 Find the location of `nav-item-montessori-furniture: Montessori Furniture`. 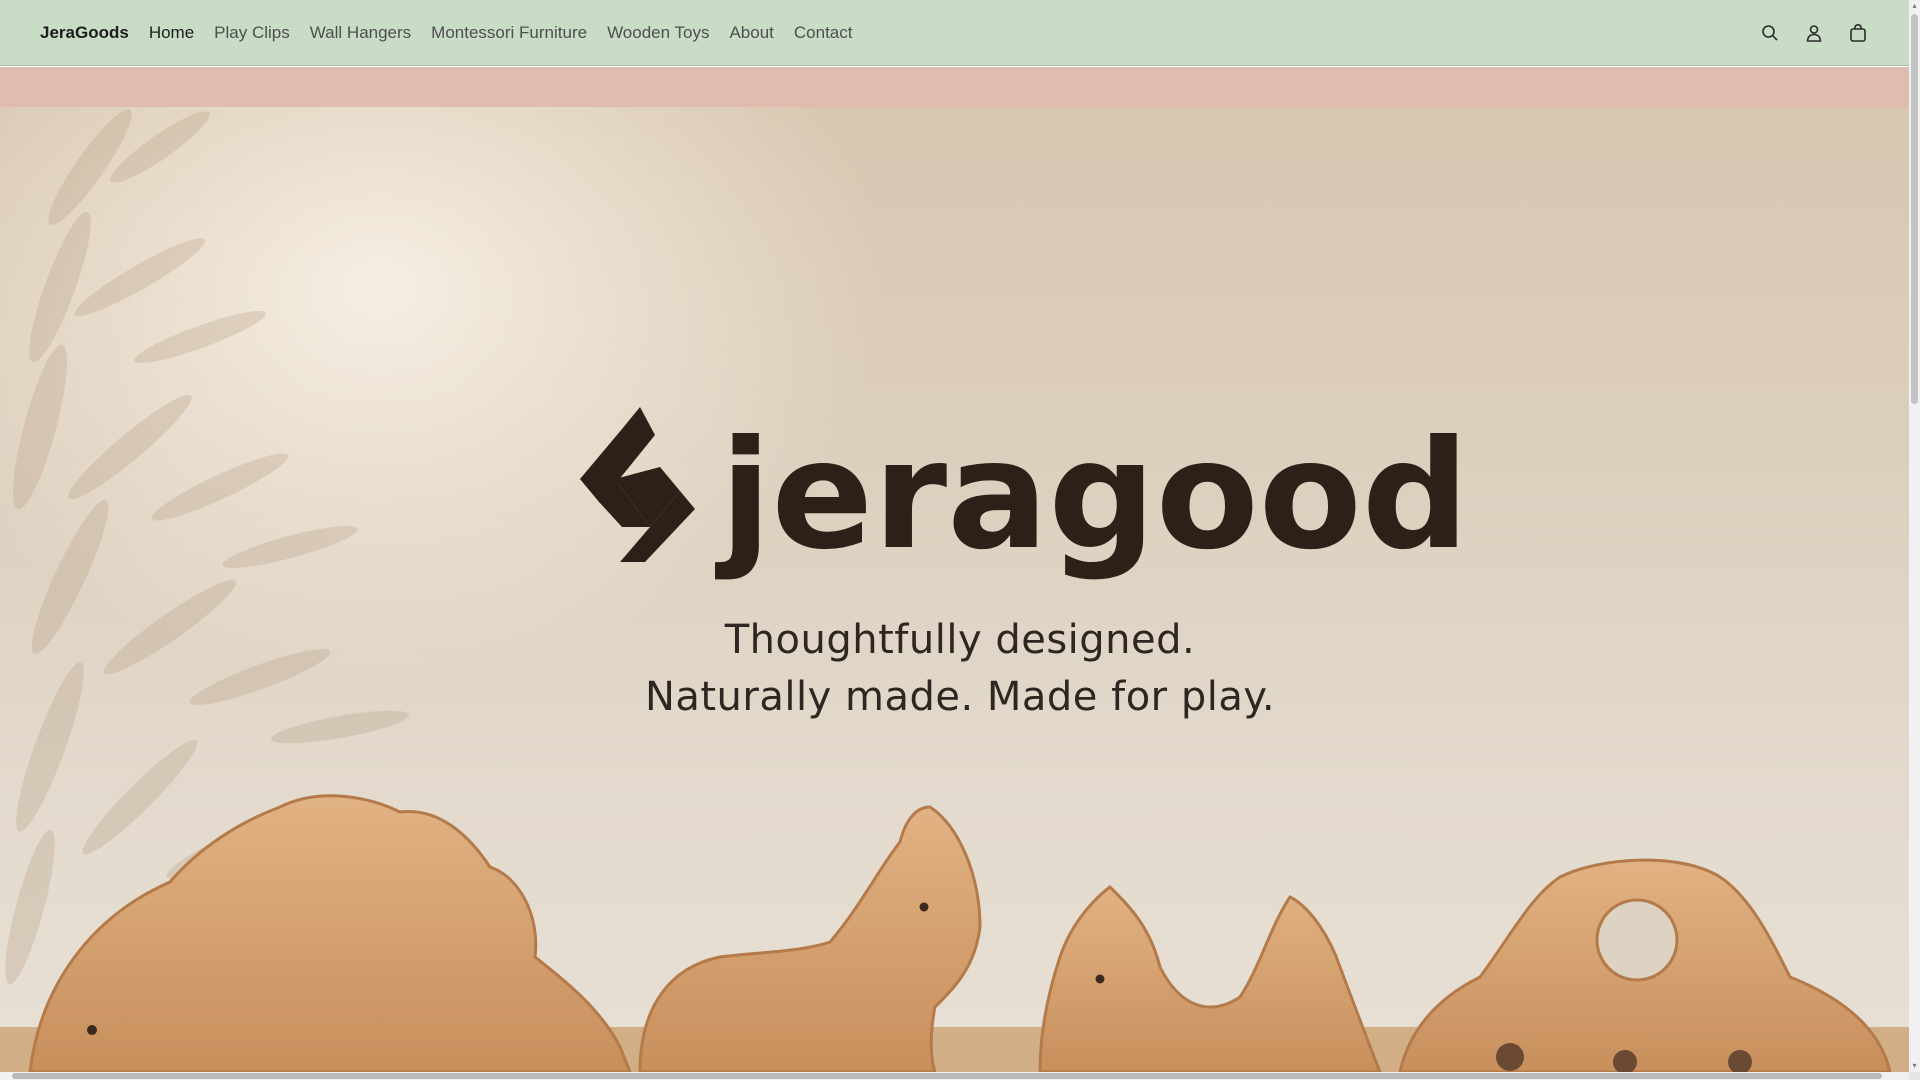

nav-item-montessori-furniture: Montessori Furniture is located at coordinates (509, 33).